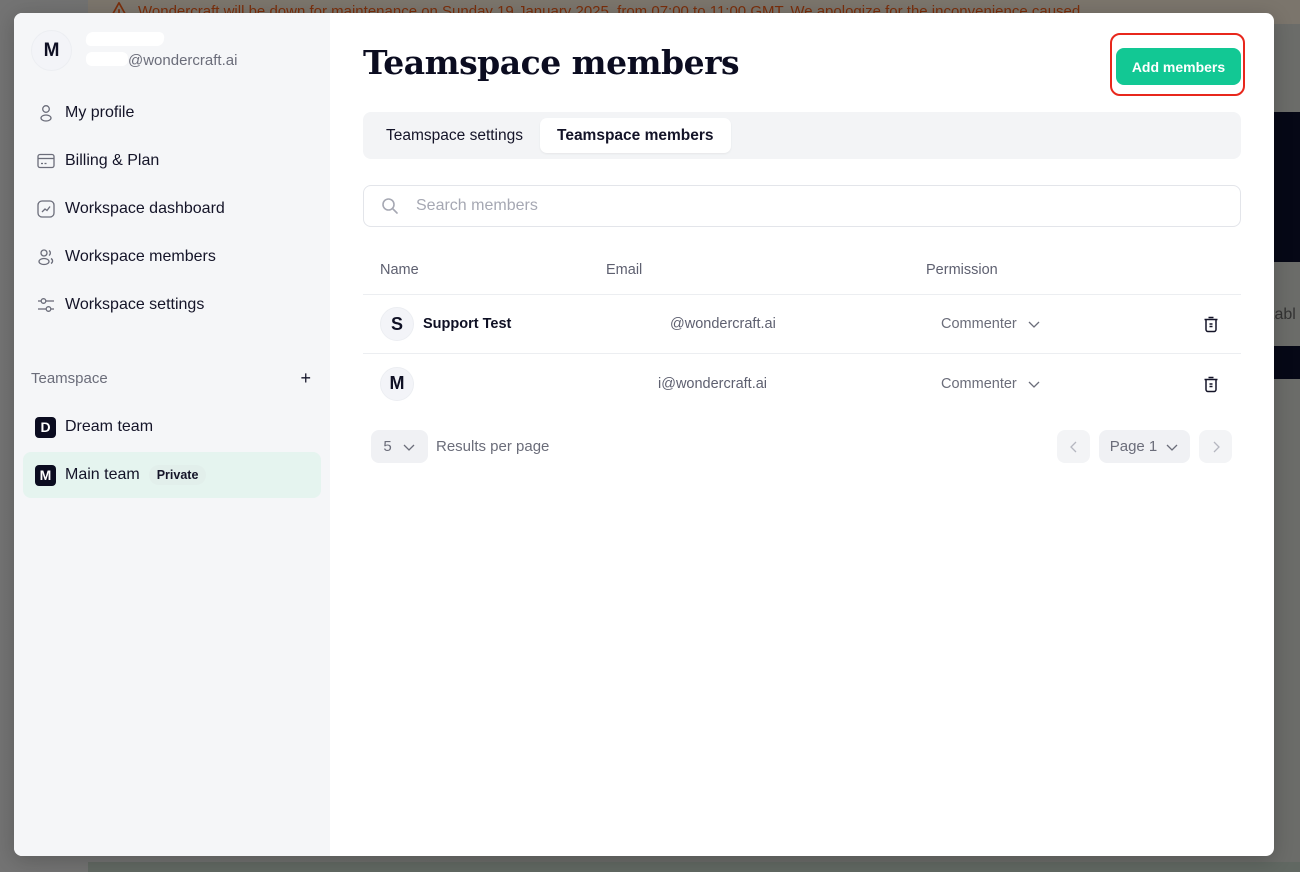 The image size is (1300, 872). What do you see at coordinates (399, 269) in the screenshot?
I see `column-header-name: Name` at bounding box center [399, 269].